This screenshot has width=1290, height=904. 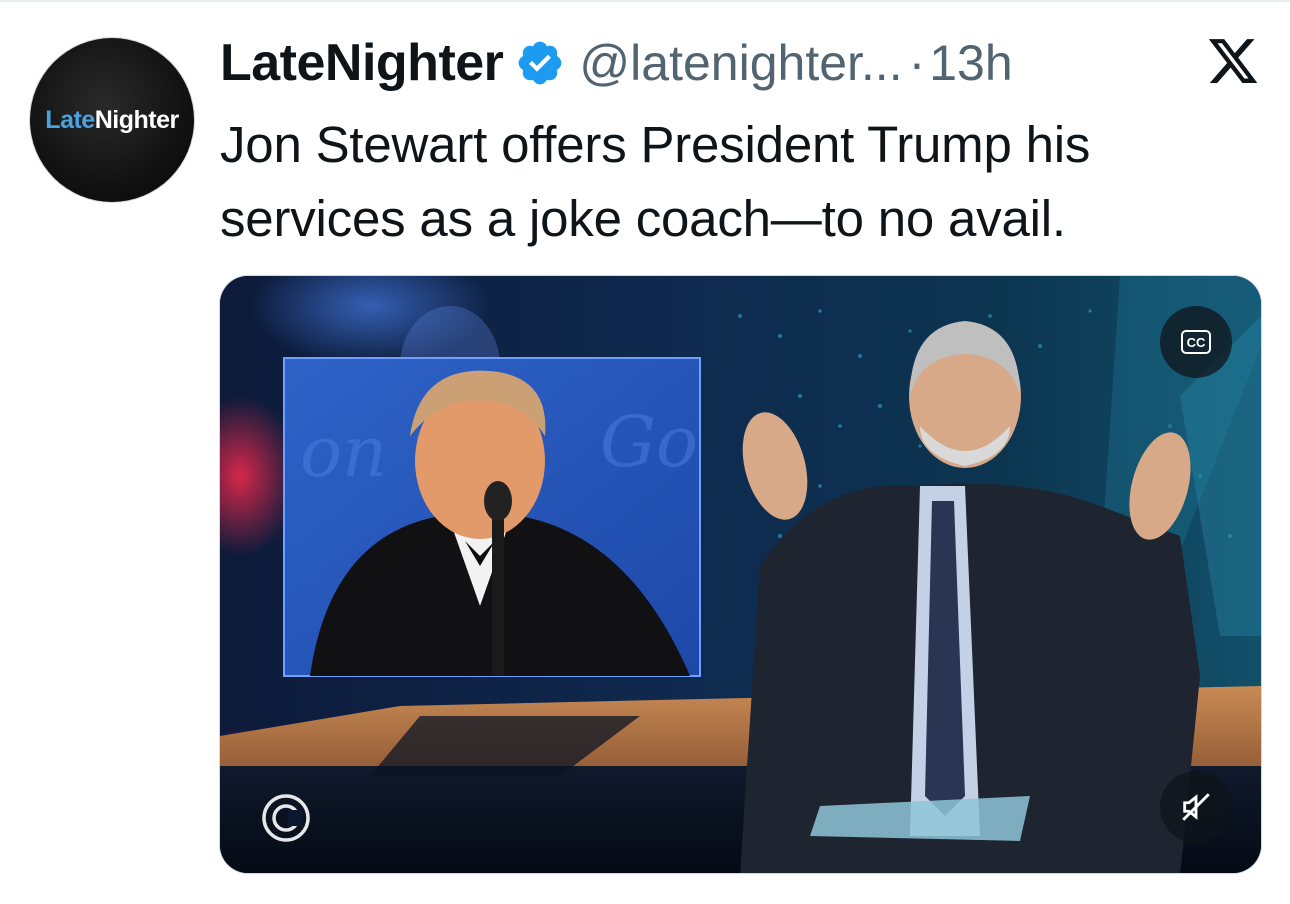 I want to click on tweet-text-line-2: services as a joke coach—to no avail., so click(x=643, y=218).